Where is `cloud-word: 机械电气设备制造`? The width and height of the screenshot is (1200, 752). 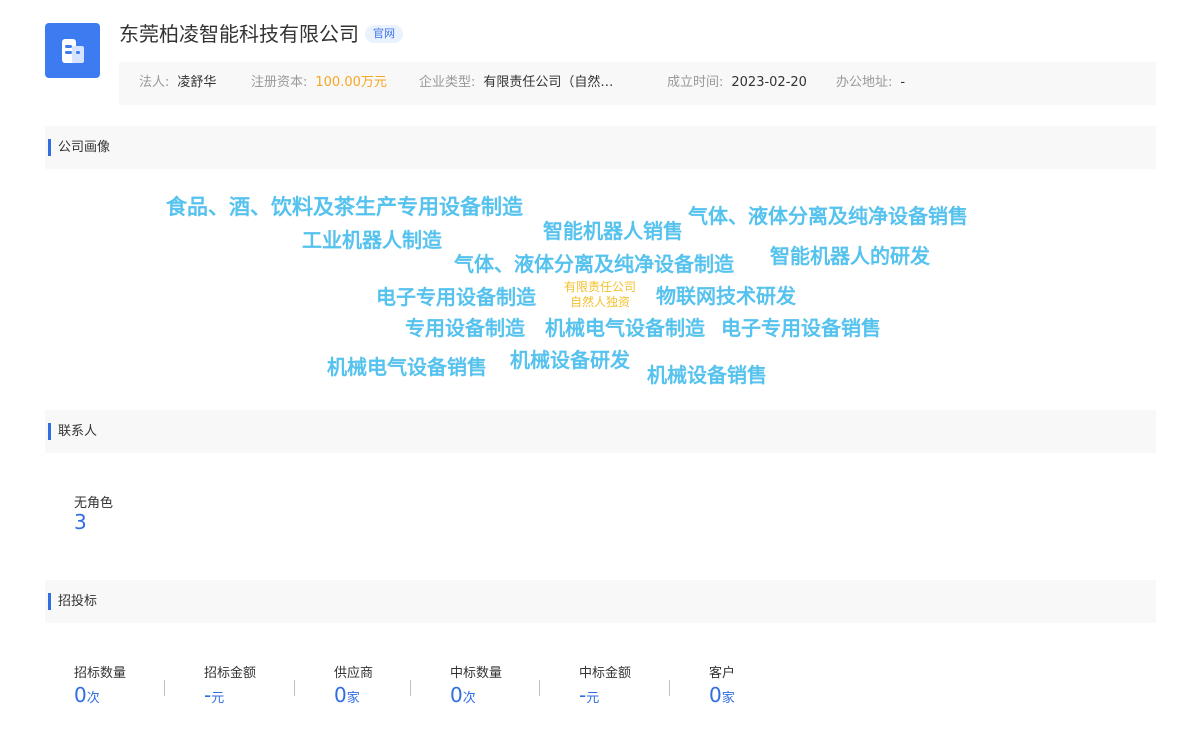
cloud-word: 机械电气设备制造 is located at coordinates (625, 326).